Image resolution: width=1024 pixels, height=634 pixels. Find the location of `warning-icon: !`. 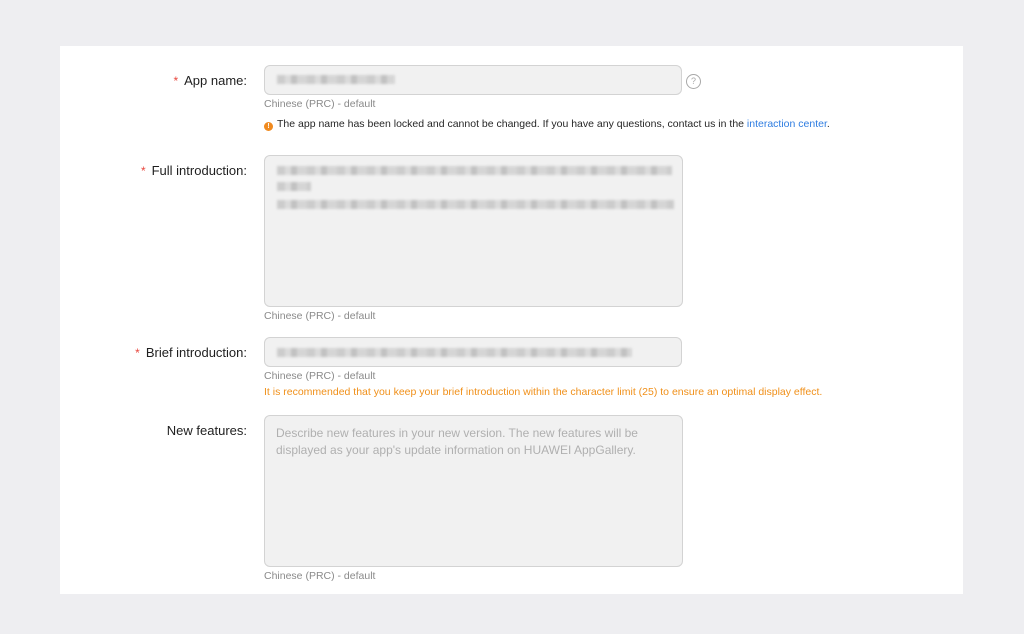

warning-icon: ! is located at coordinates (268, 126).